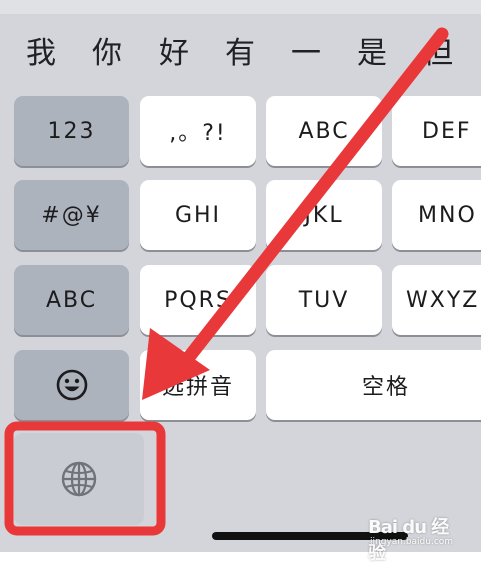 The width and height of the screenshot is (481, 566). Describe the element at coordinates (416, 536) in the screenshot. I see `watermark: Bai du 经验 jingyan.baidu.com` at that location.